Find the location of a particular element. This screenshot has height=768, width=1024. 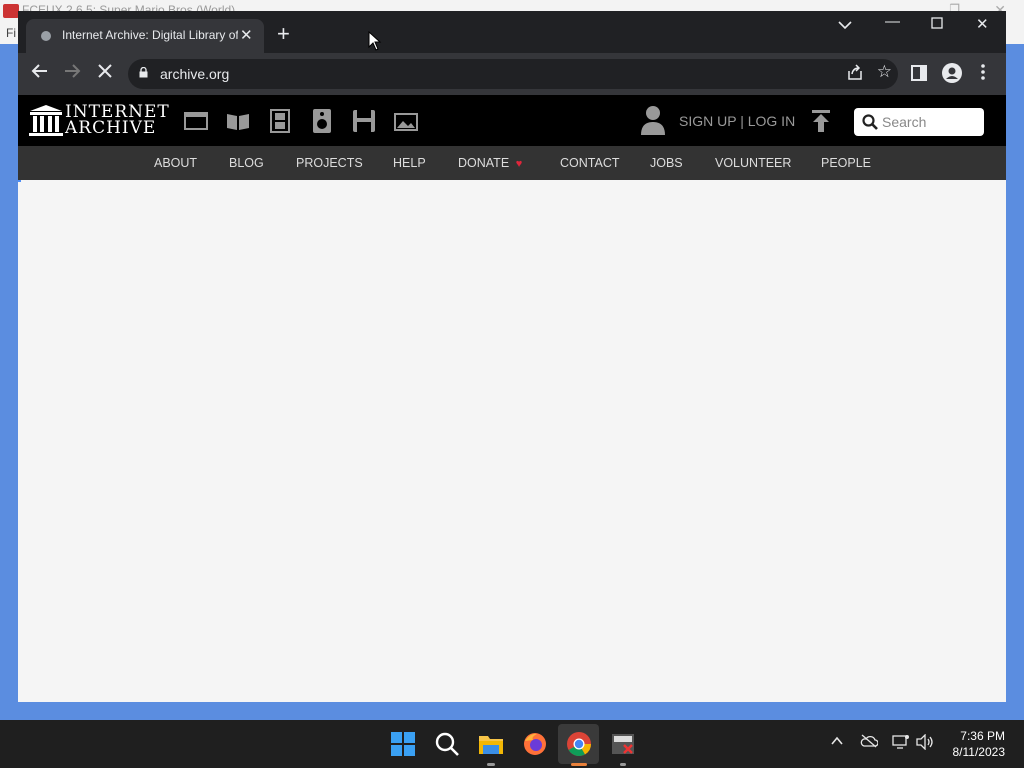

back-button is located at coordinates (40, 73).